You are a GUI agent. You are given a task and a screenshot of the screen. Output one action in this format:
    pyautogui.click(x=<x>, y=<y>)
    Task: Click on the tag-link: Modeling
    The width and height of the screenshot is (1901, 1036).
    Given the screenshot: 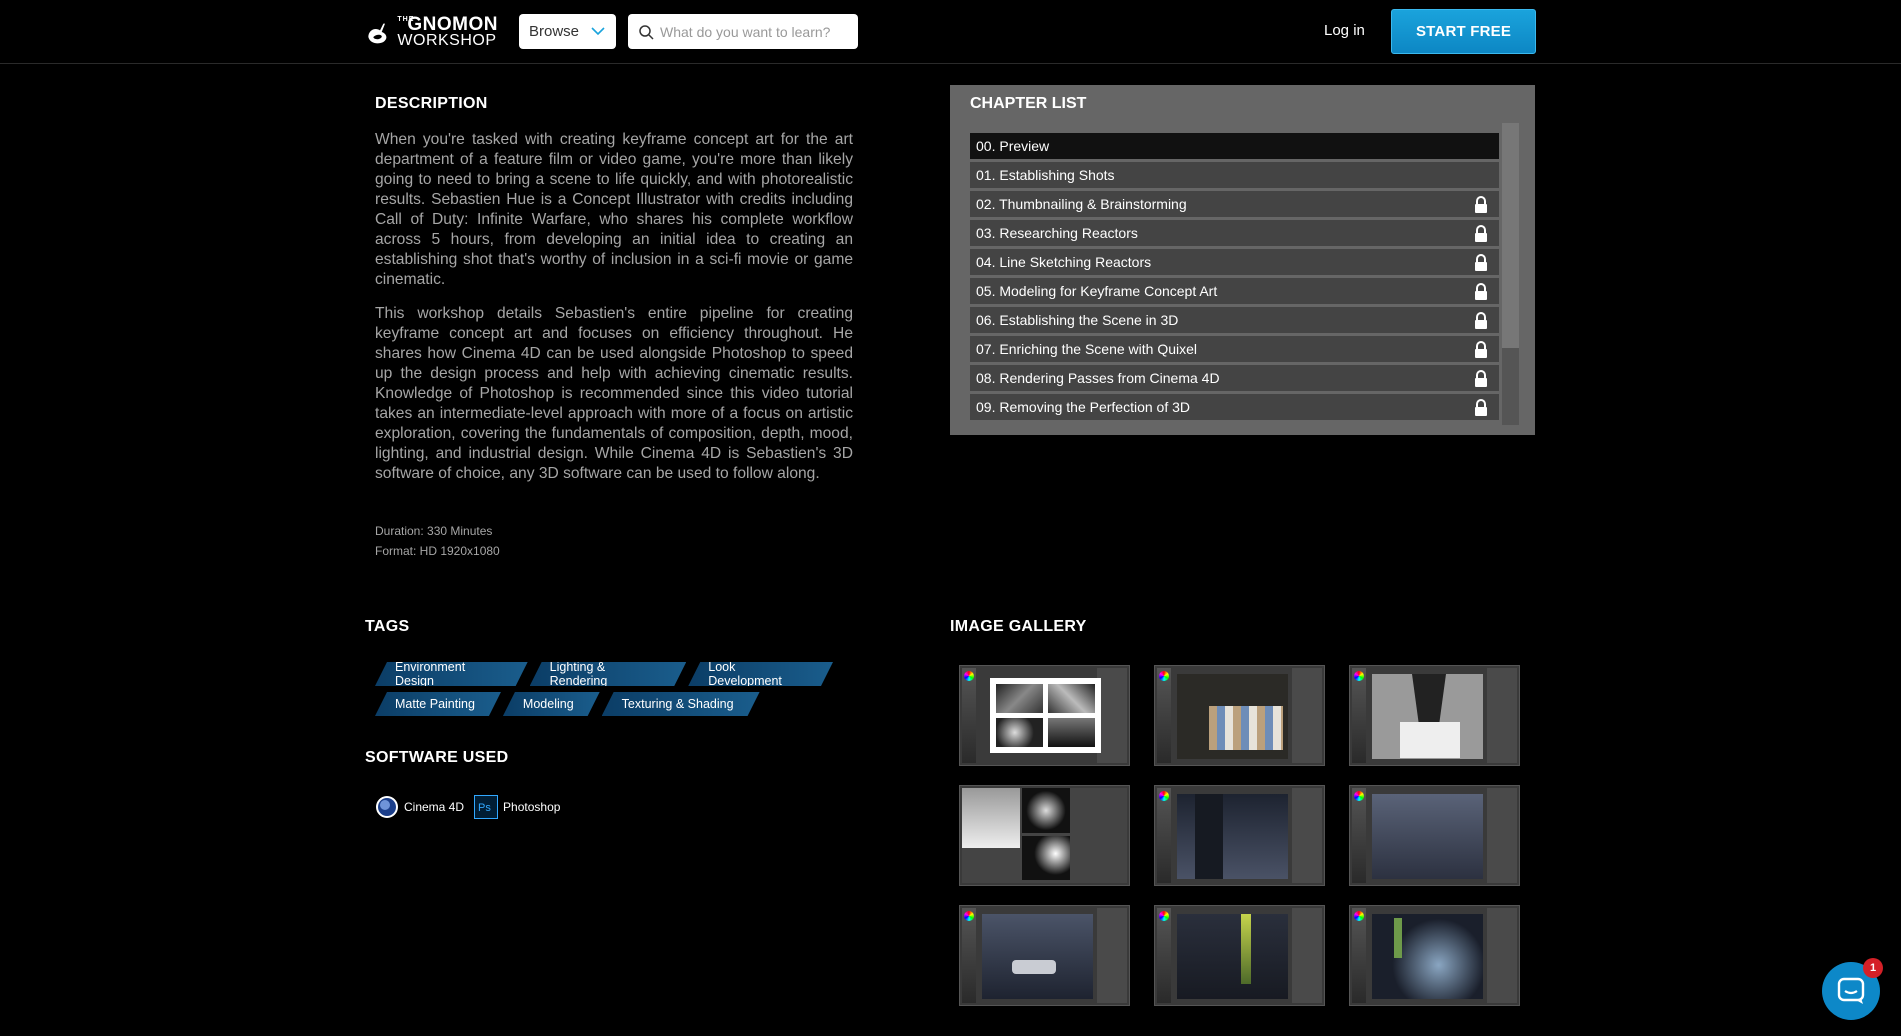 What is the action you would take?
    pyautogui.click(x=551, y=704)
    